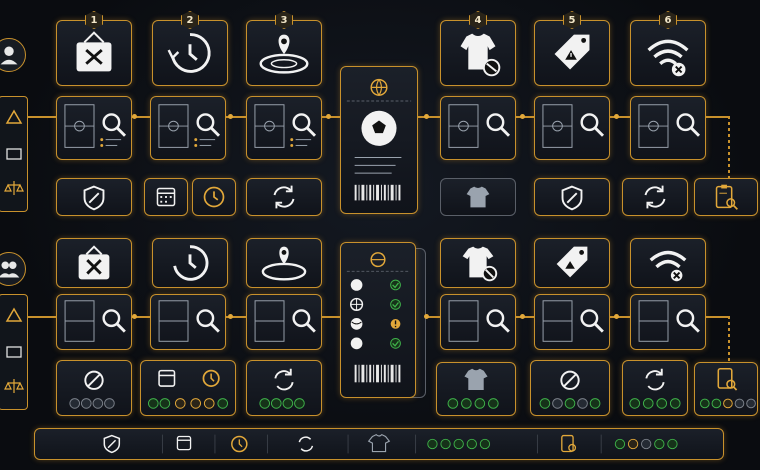 This screenshot has width=760, height=470. I want to click on row2-block-tile, so click(94, 388).